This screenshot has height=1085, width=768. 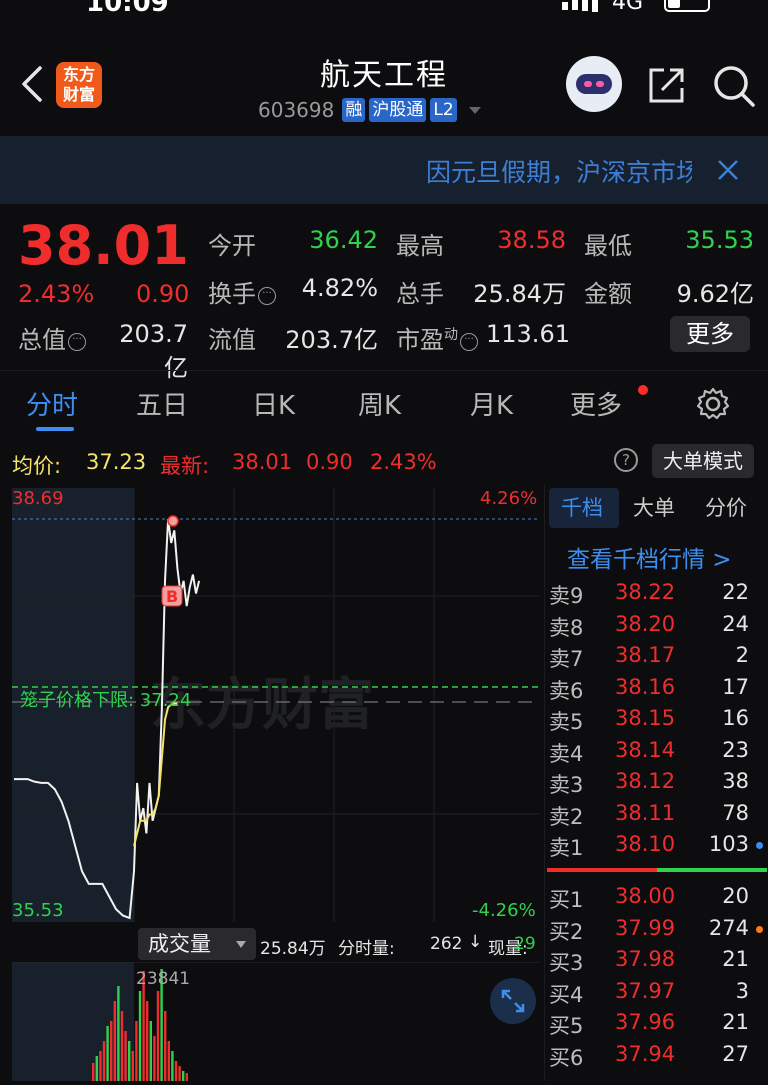 I want to click on big-order-mode-button: 大单模式, so click(x=703, y=461).